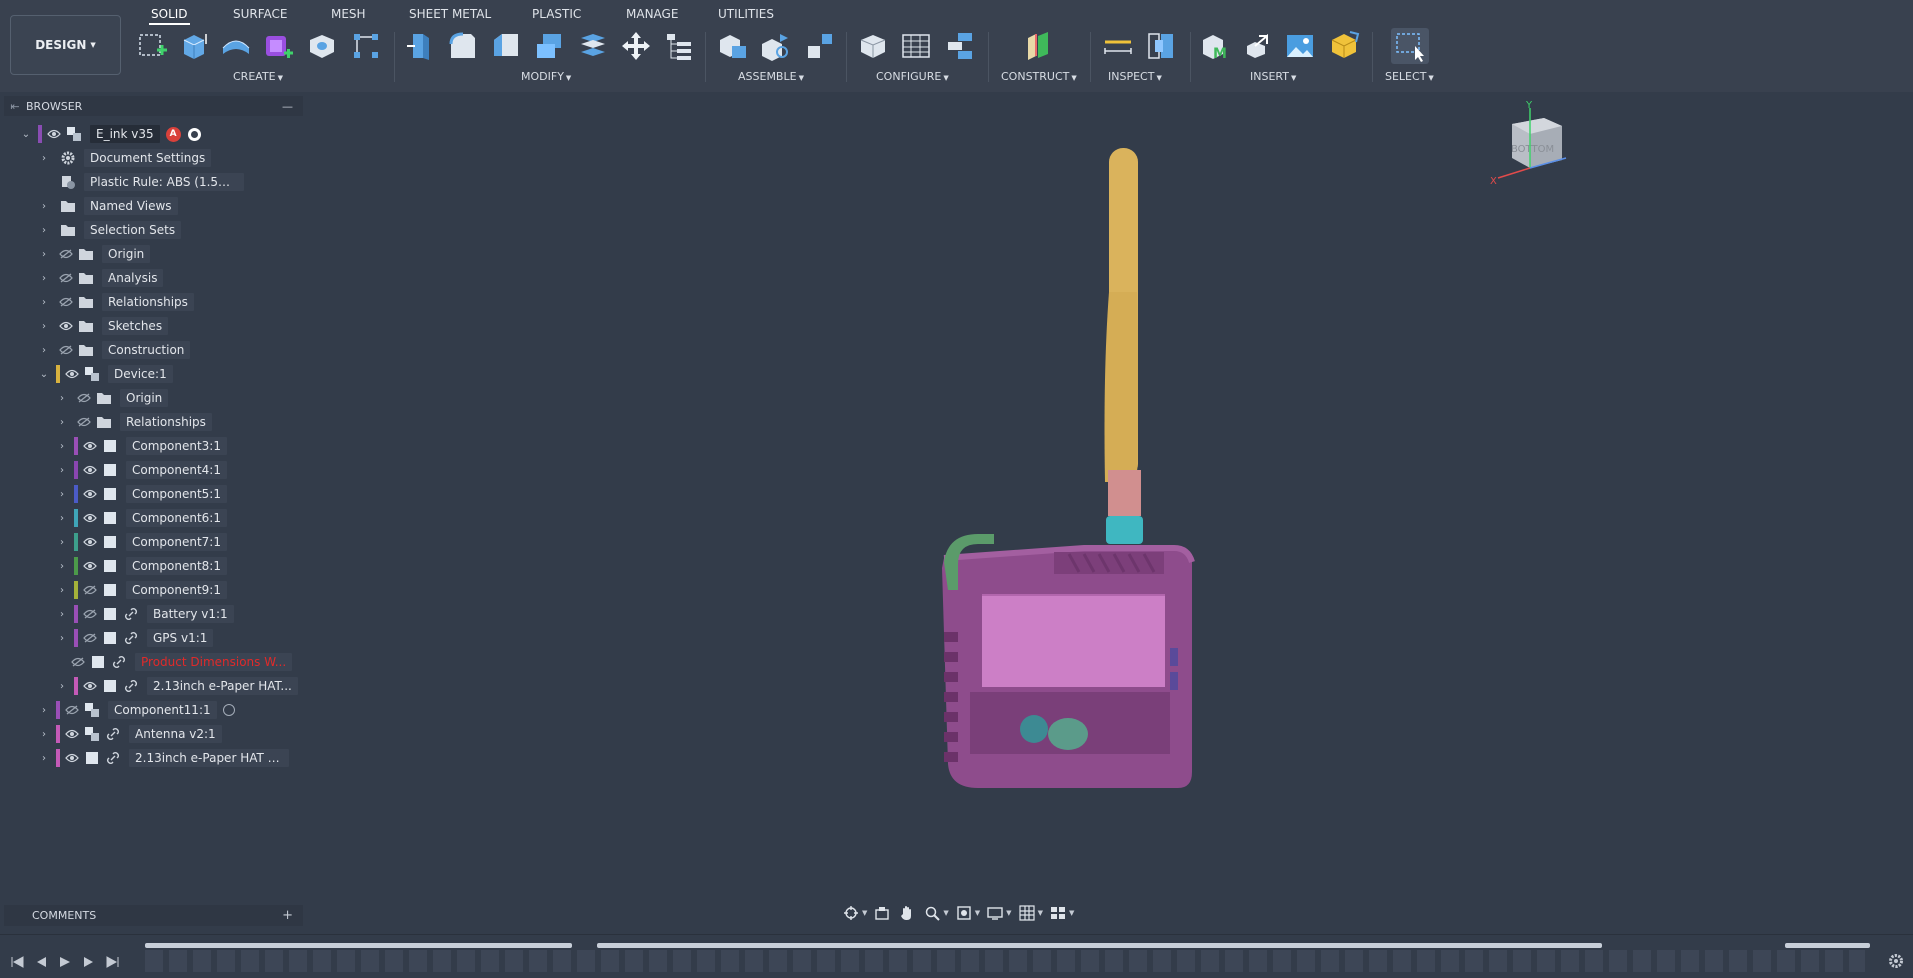 This screenshot has height=978, width=1913. Describe the element at coordinates (110, 230) in the screenshot. I see `browser-item-selection-sets: › Selection Sets` at that location.